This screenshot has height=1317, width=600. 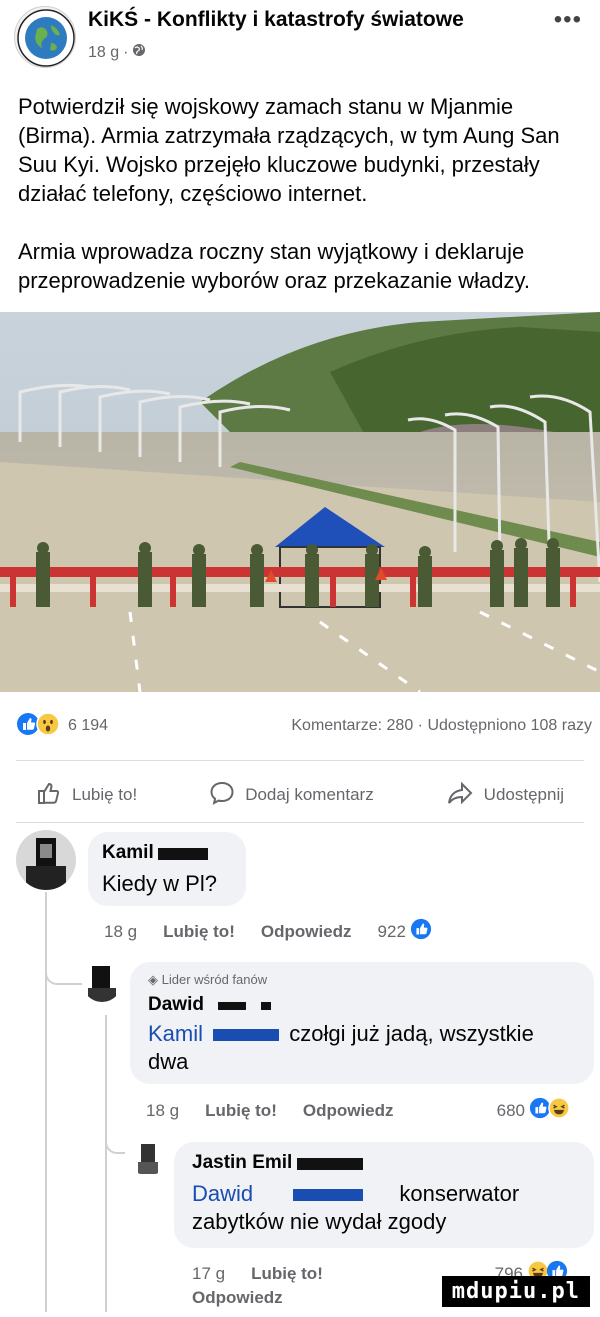 I want to click on like-button: Lubię to!, so click(x=86, y=795).